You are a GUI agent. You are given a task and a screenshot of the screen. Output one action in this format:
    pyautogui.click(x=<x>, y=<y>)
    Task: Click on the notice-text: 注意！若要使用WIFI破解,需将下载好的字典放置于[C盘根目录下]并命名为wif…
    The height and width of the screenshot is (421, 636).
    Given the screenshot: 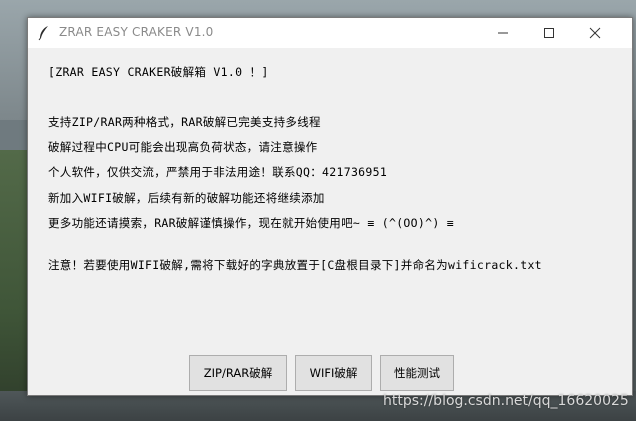 What is the action you would take?
    pyautogui.click(x=295, y=265)
    